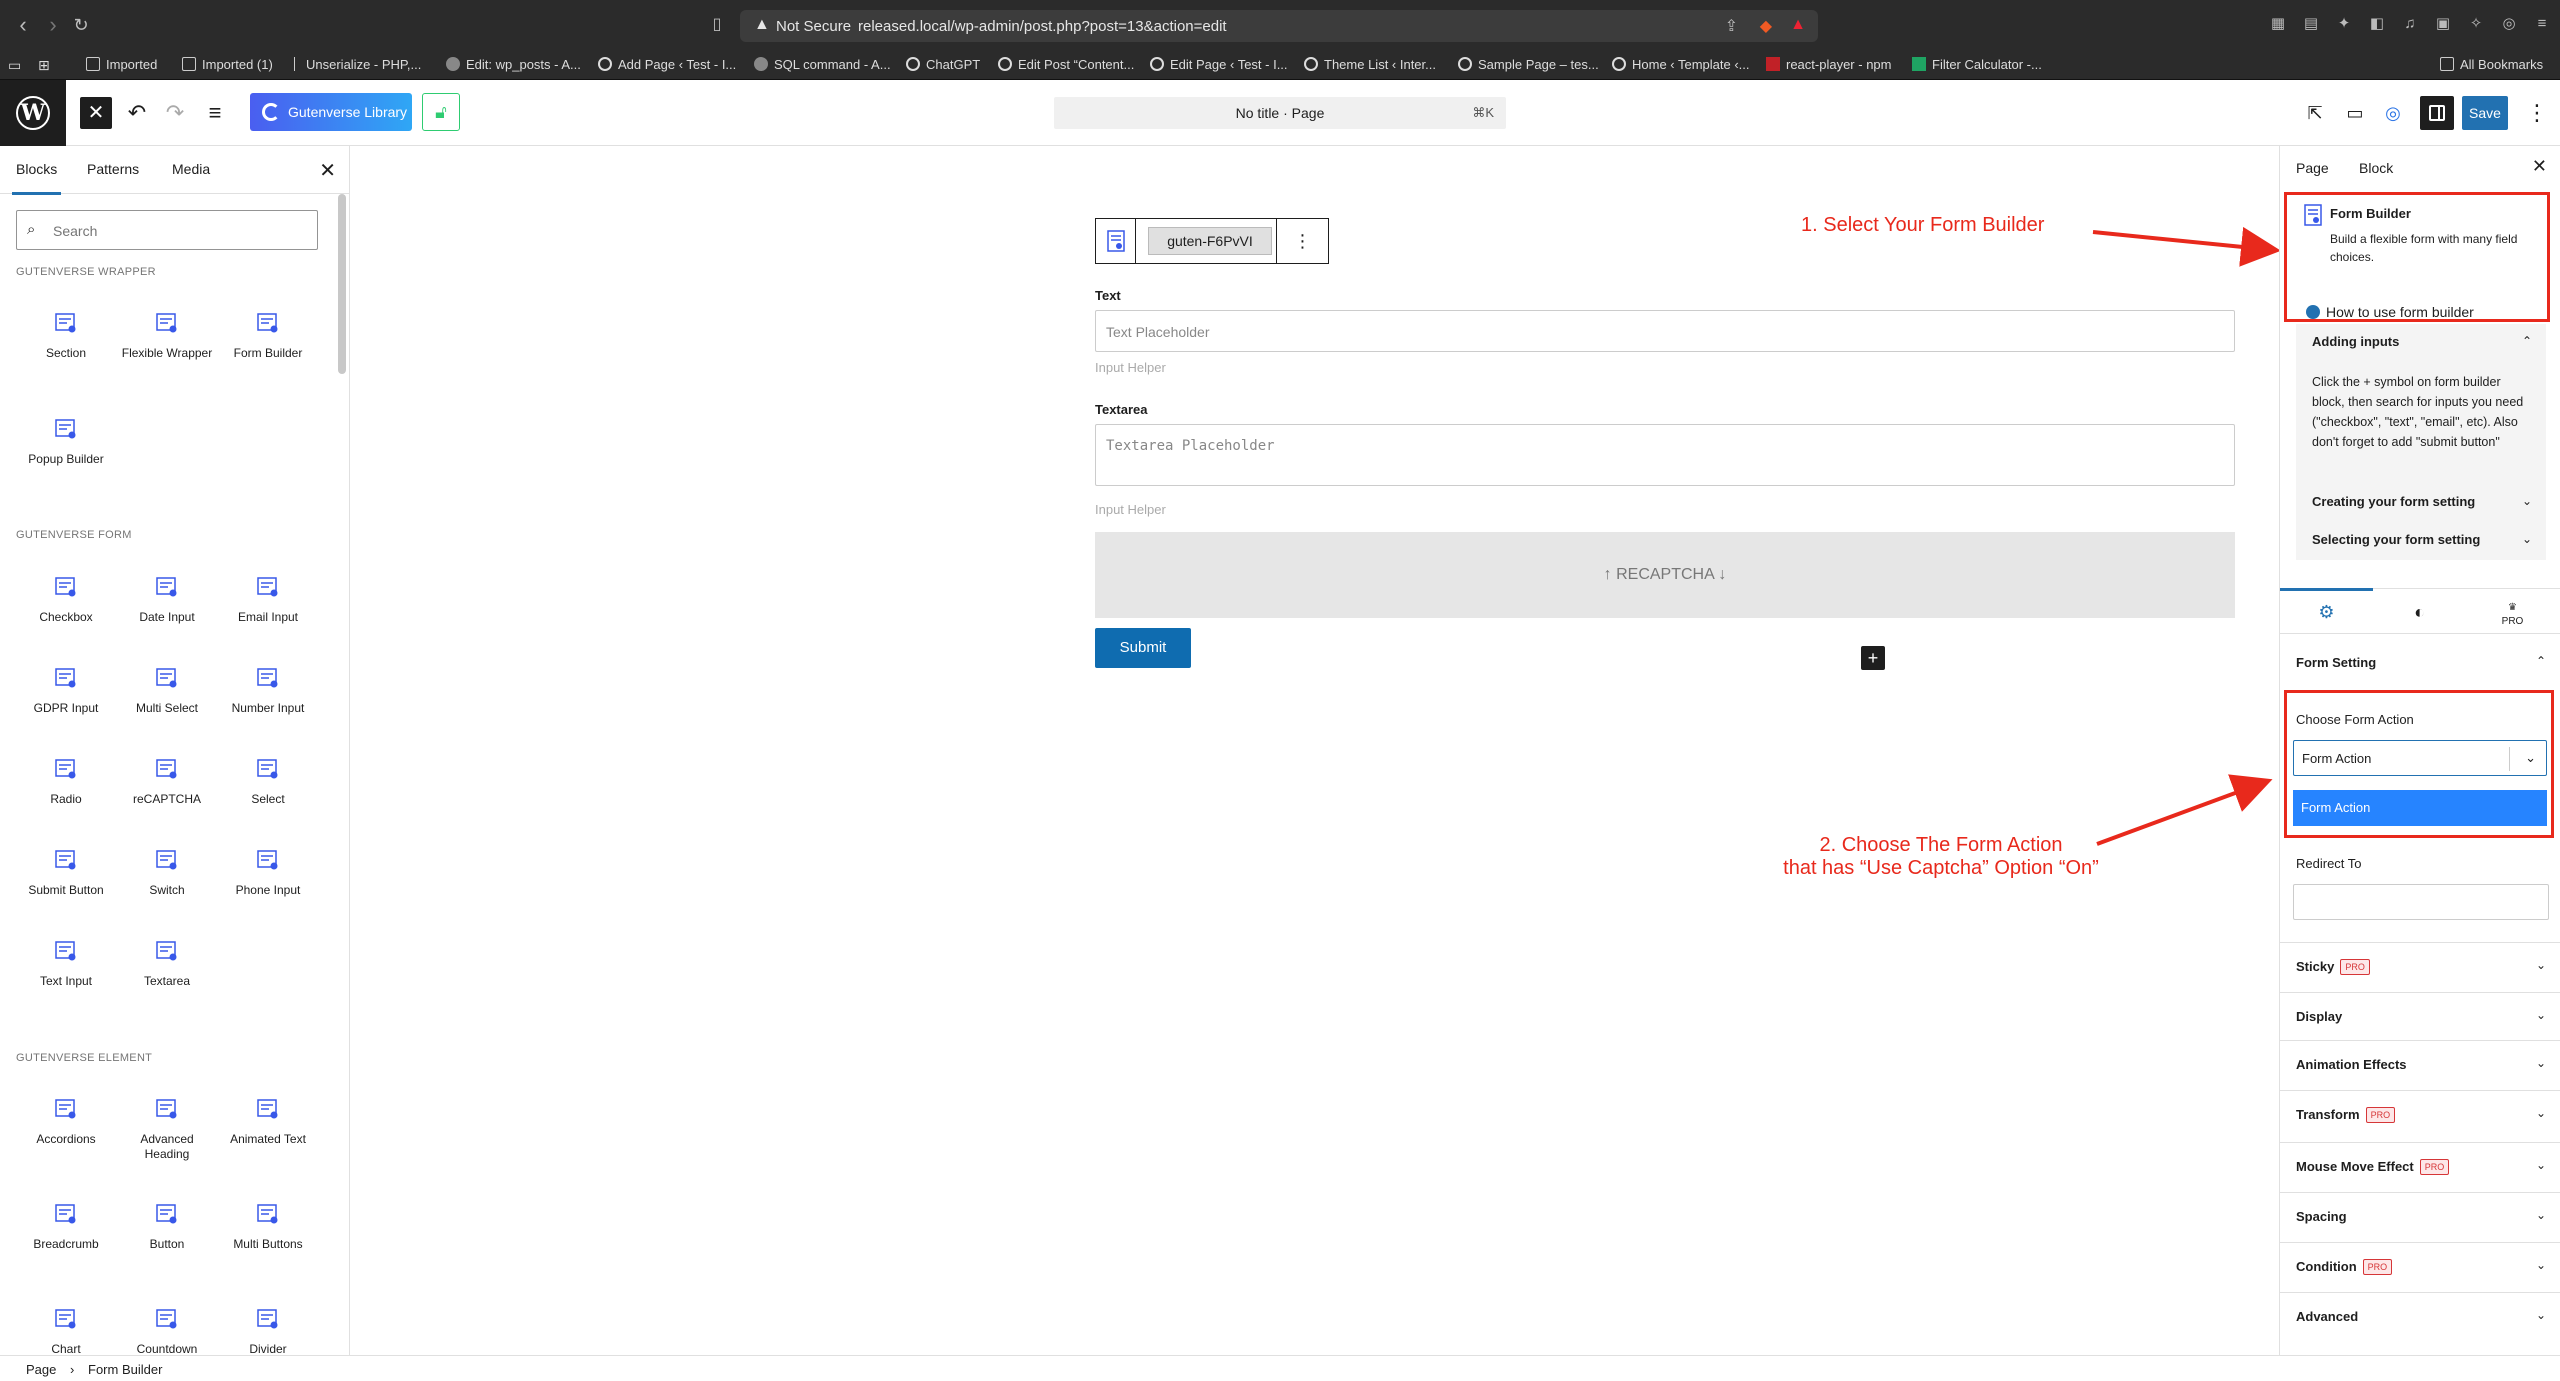 The width and height of the screenshot is (2560, 1381). What do you see at coordinates (268, 335) in the screenshot?
I see `block-item: Form Builder` at bounding box center [268, 335].